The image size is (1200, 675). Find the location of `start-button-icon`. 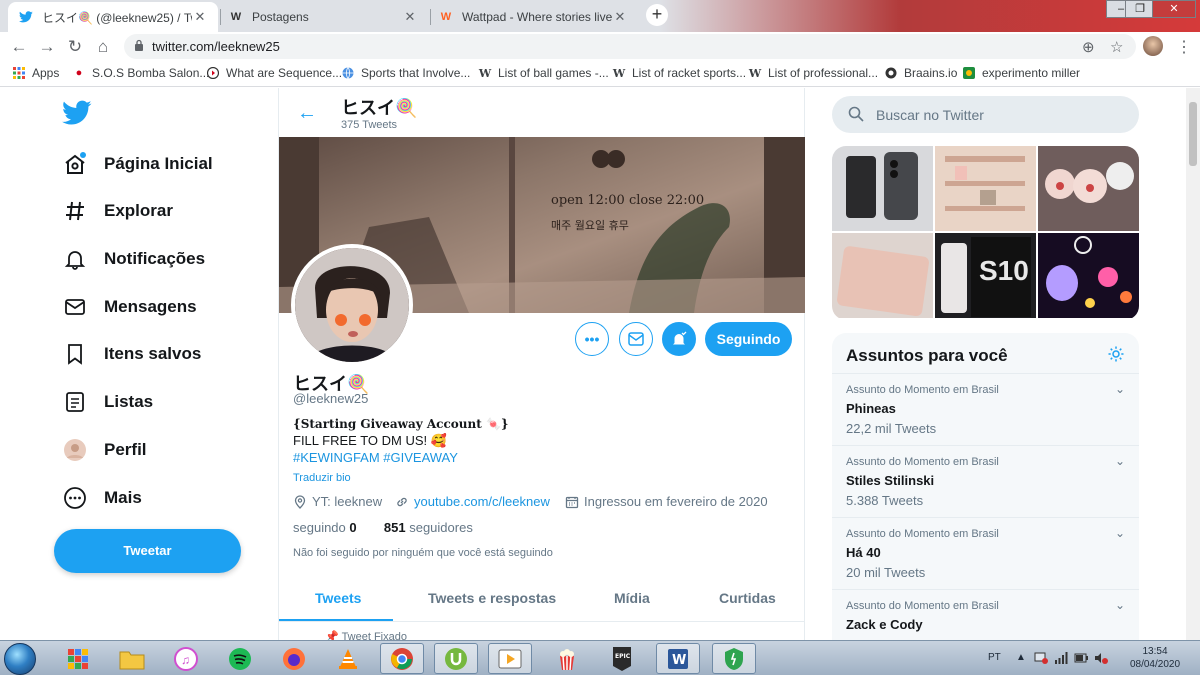

start-button-icon is located at coordinates (20, 659).